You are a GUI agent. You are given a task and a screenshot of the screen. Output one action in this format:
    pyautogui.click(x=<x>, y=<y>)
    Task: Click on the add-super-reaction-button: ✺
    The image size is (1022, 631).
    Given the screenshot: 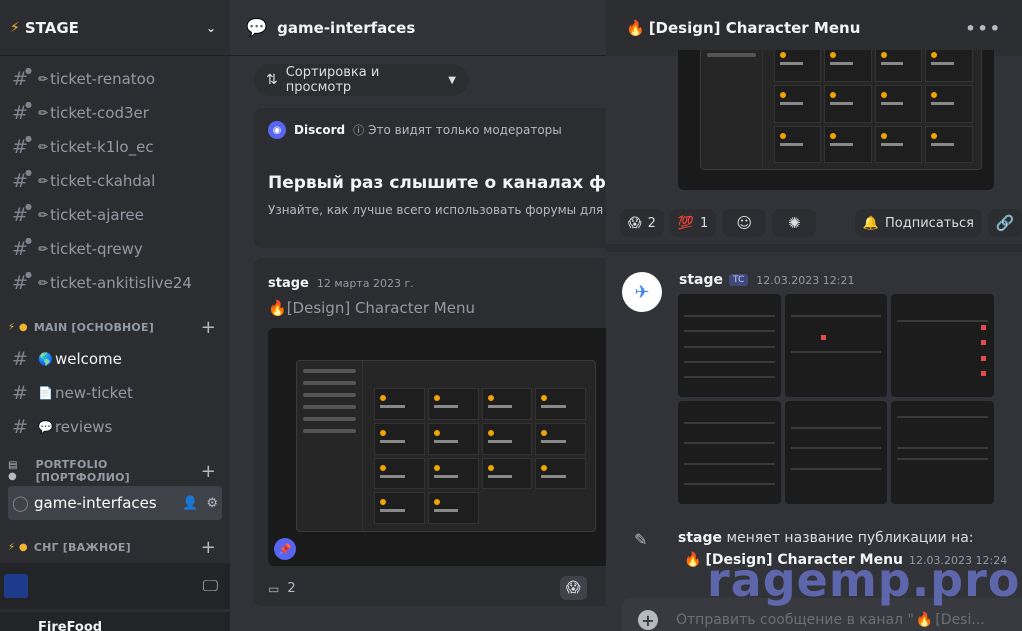 What is the action you would take?
    pyautogui.click(x=794, y=223)
    